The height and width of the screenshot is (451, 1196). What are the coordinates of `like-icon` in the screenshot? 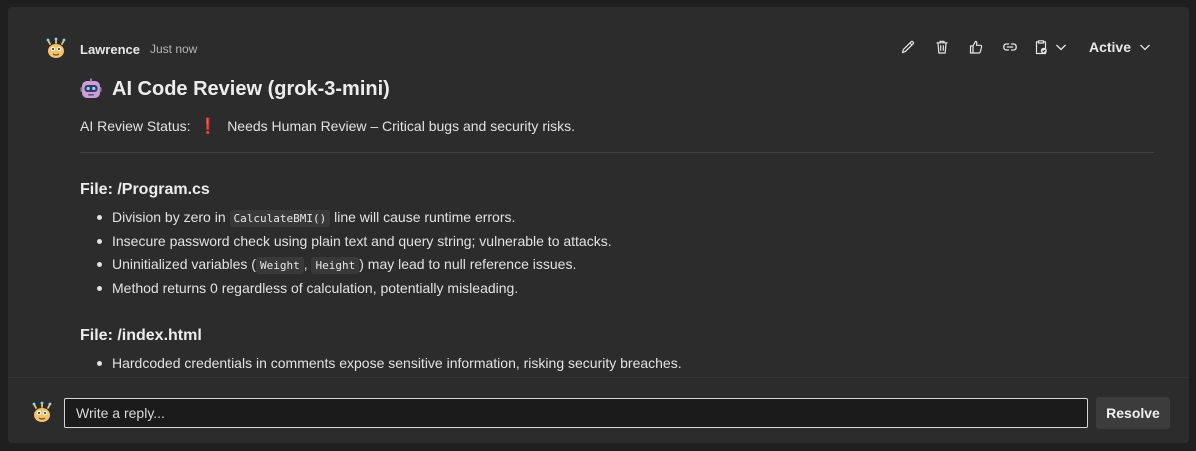 It's located at (976, 47).